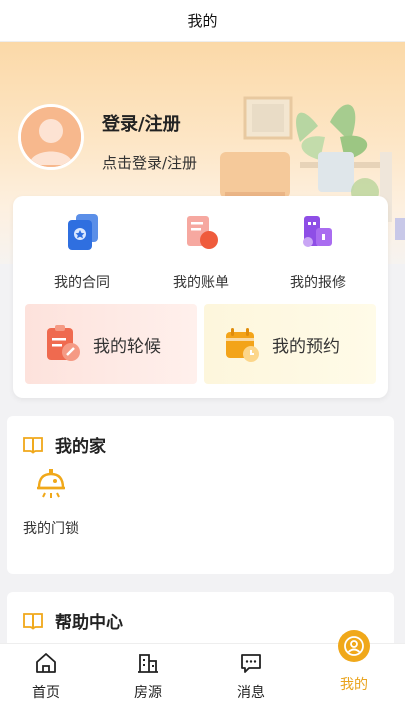  Describe the element at coordinates (148, 663) in the screenshot. I see `building-icon` at that location.